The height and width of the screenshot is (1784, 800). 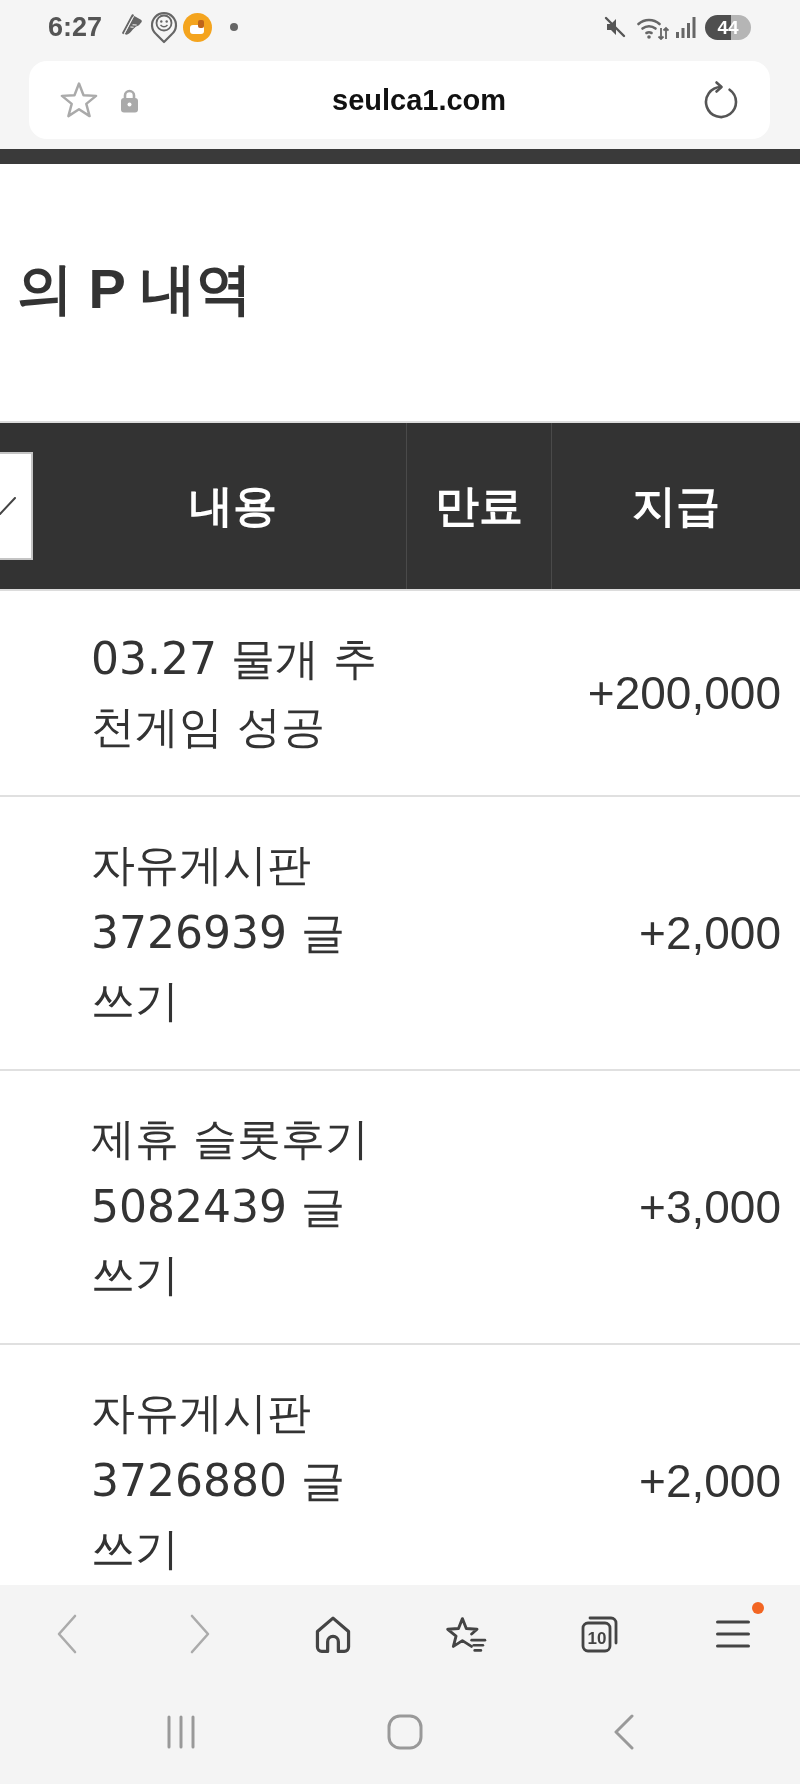 What do you see at coordinates (684, 693) in the screenshot?
I see `amount-text: +200,000` at bounding box center [684, 693].